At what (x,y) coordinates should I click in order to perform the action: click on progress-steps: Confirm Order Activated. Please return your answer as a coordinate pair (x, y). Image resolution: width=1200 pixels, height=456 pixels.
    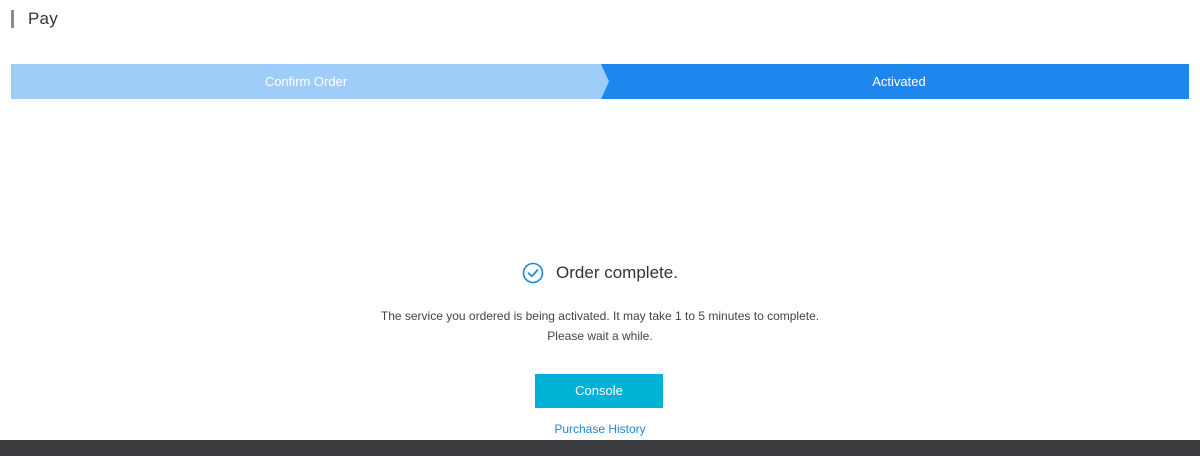
    Looking at the image, I should click on (600, 81).